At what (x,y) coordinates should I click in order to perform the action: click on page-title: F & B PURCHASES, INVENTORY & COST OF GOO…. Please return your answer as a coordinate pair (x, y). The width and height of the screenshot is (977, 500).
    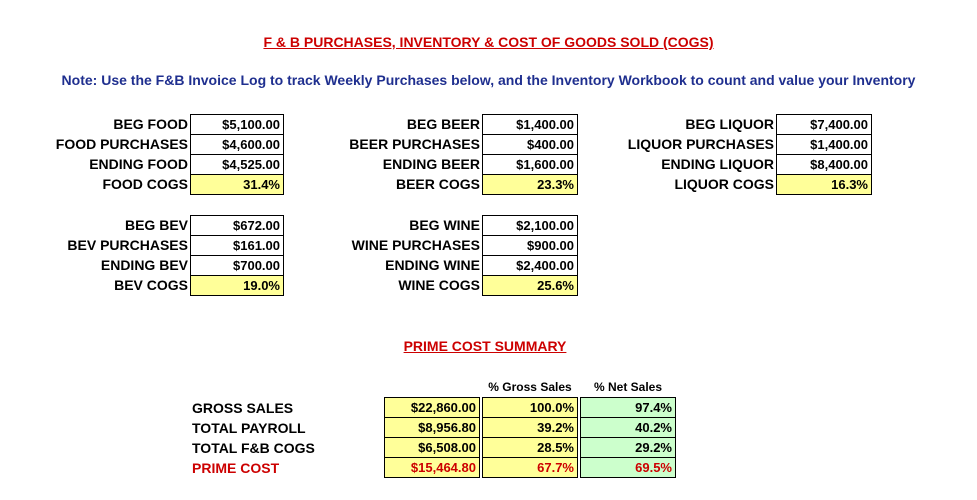
    Looking at the image, I should click on (488, 42).